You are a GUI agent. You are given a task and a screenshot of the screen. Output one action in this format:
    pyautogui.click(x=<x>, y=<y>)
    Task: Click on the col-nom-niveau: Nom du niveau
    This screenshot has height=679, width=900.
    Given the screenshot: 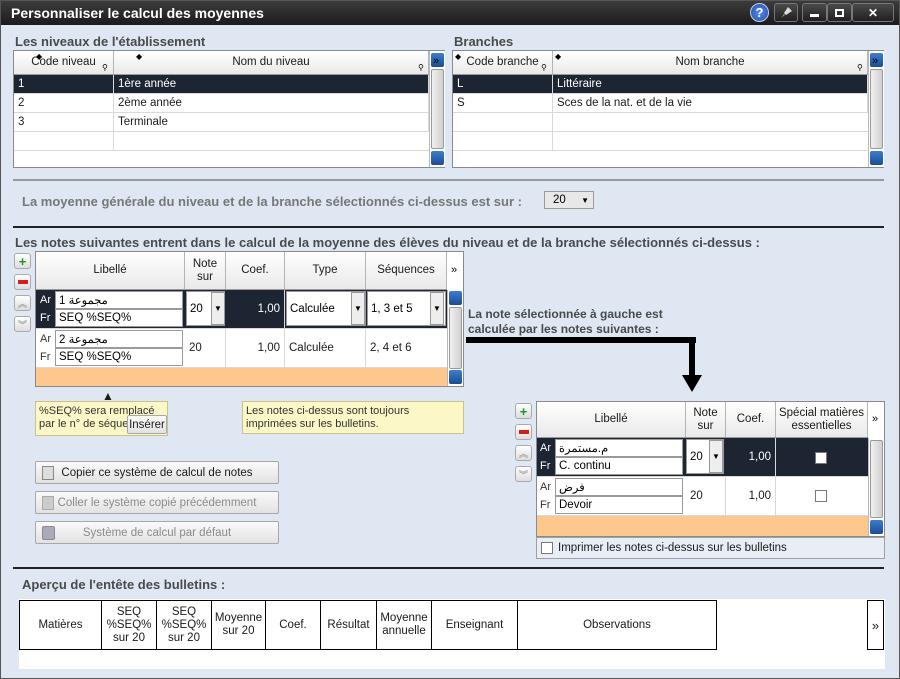 What is the action you would take?
    pyautogui.click(x=271, y=62)
    